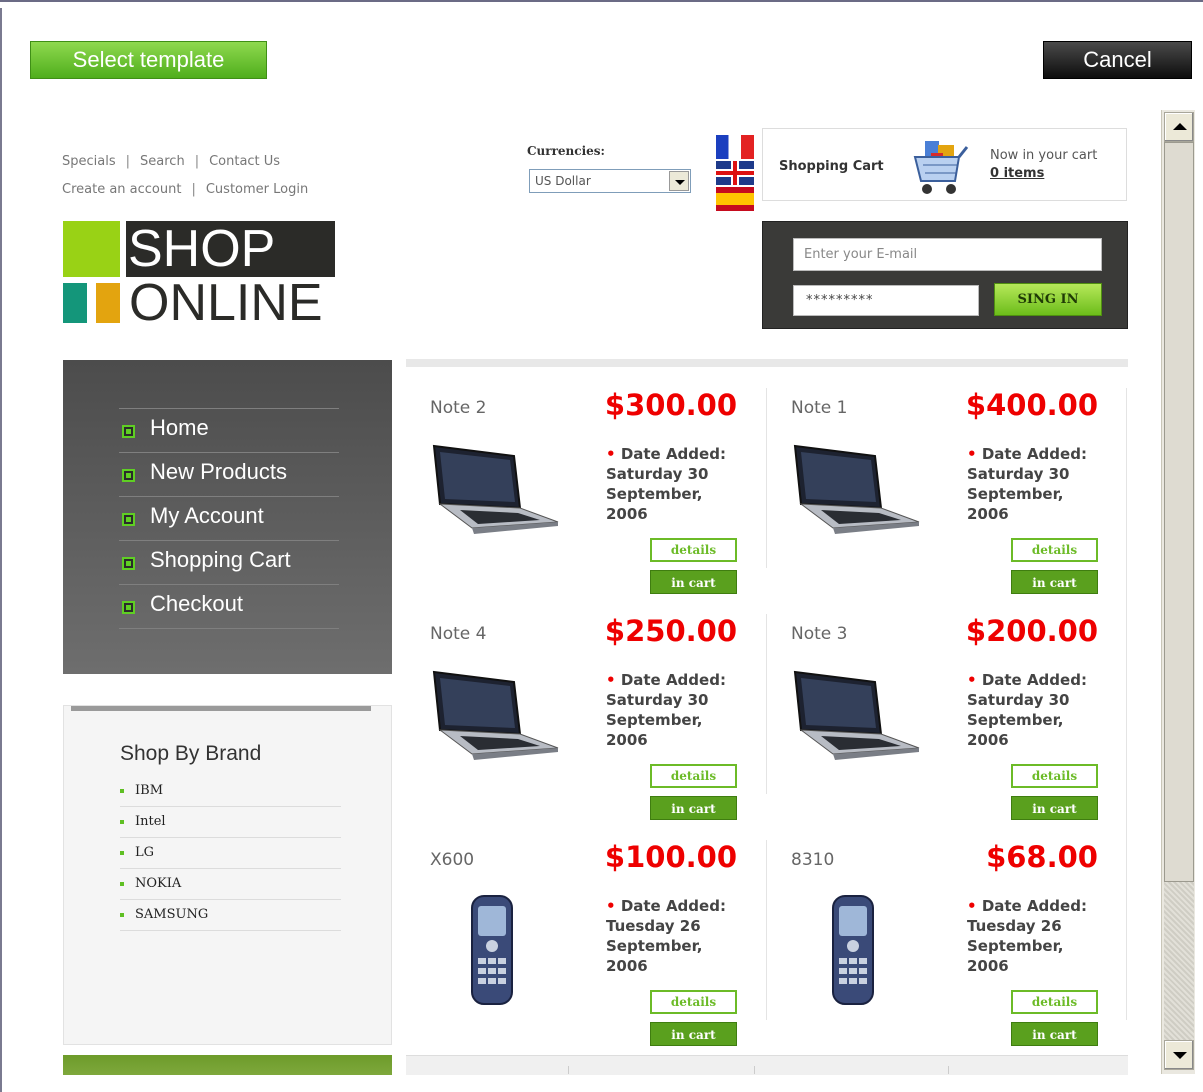 The image size is (1203, 1092). I want to click on shop-online-logo: SHOP ONLINE, so click(199, 276).